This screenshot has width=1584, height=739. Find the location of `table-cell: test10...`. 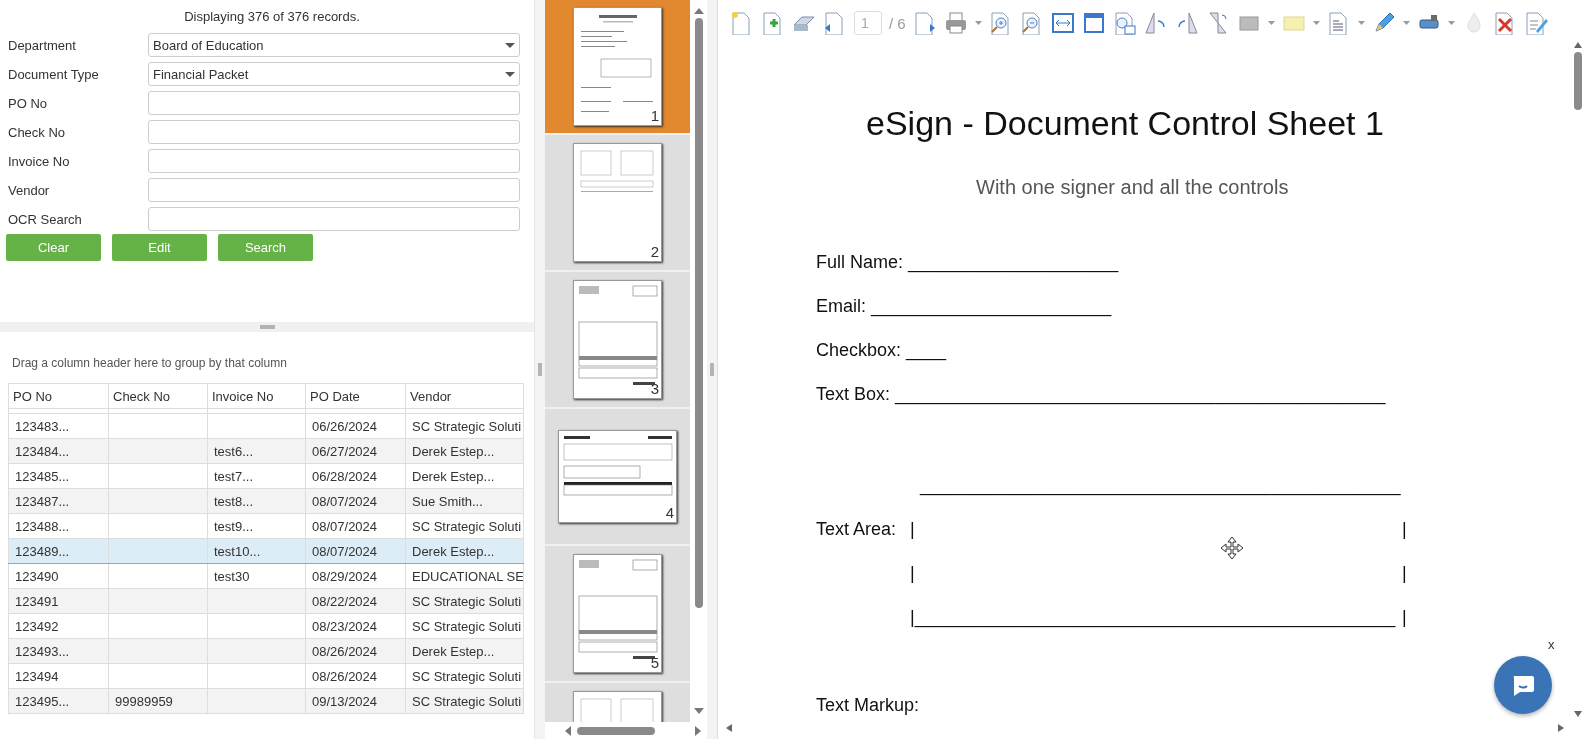

table-cell: test10... is located at coordinates (256, 551).